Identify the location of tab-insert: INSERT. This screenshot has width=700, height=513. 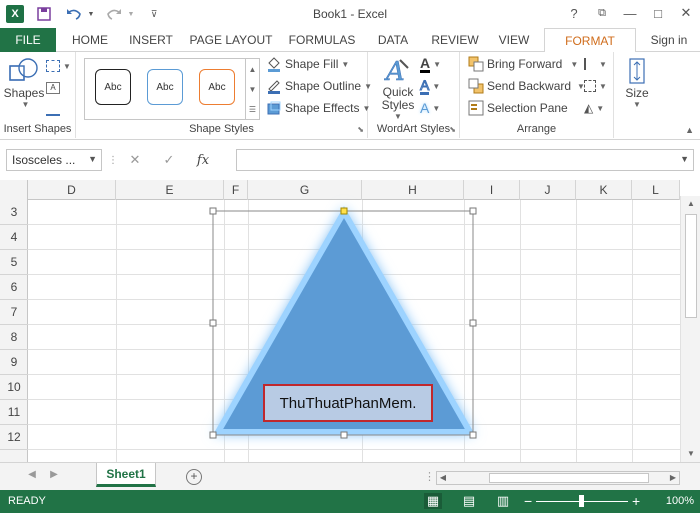
(151, 40).